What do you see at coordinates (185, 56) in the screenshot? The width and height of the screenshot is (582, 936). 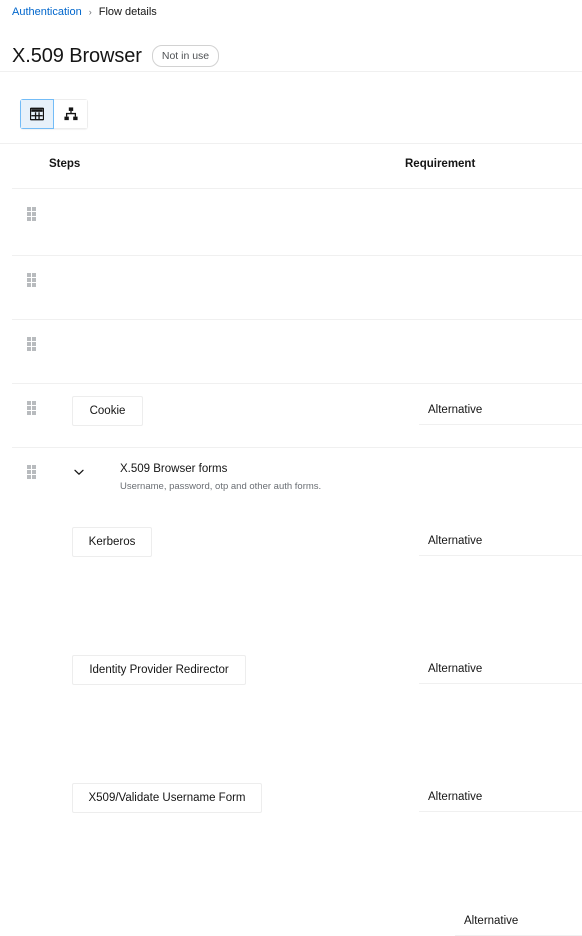 I see `status-badge: Not in use` at bounding box center [185, 56].